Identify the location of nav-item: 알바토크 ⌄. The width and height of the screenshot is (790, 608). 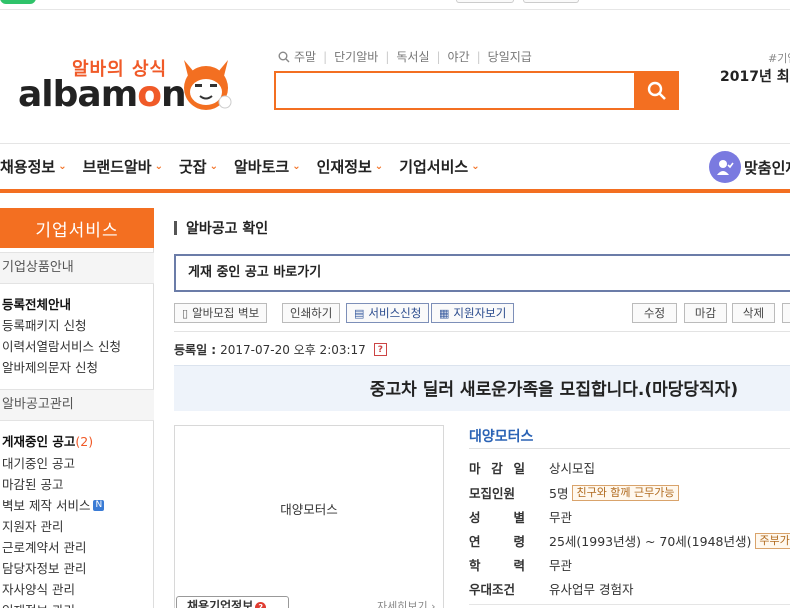
(267, 166).